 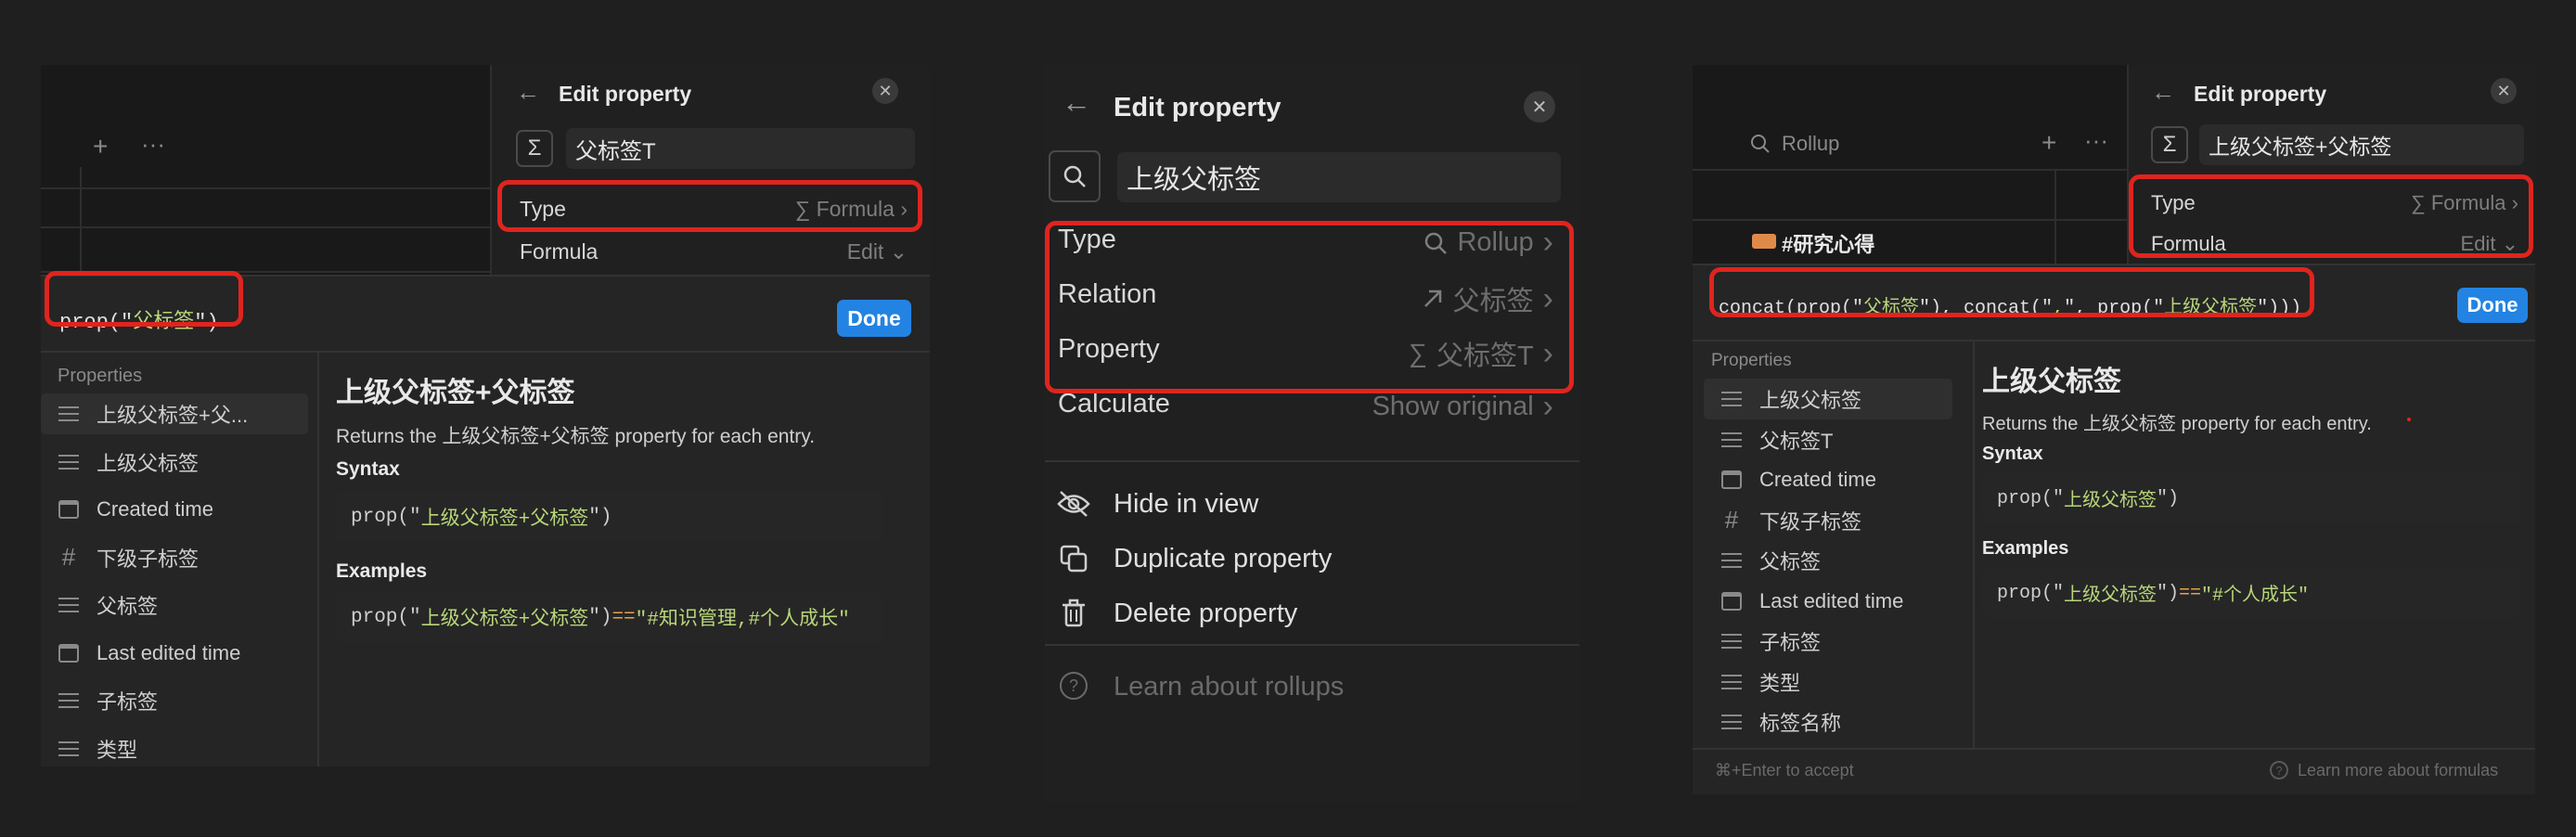 What do you see at coordinates (2026, 549) in the screenshot?
I see `examples-label: Examples` at bounding box center [2026, 549].